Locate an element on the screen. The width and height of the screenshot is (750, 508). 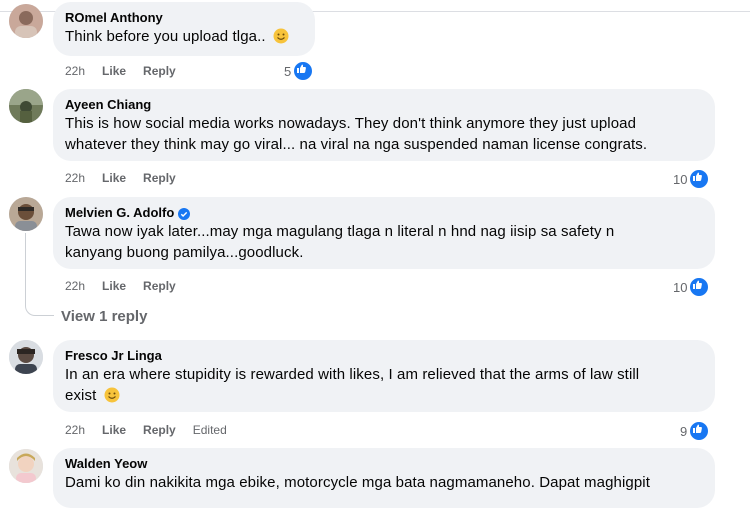
reaction-count: 9 is located at coordinates (695, 431).